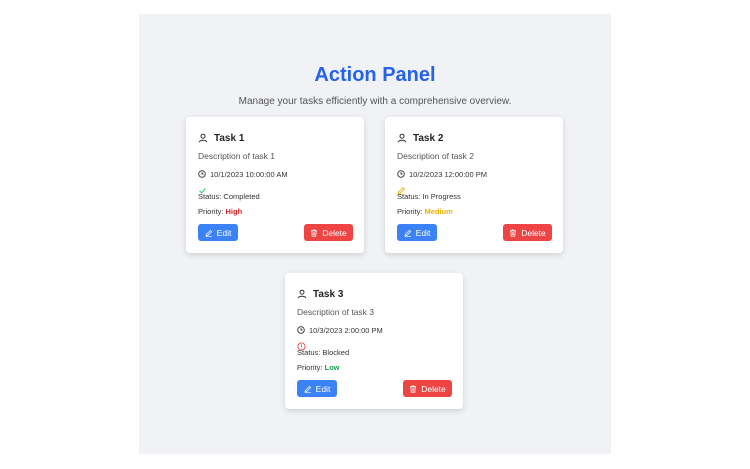 This screenshot has width=750, height=469. What do you see at coordinates (237, 156) in the screenshot?
I see `task-description: Description of task 1` at bounding box center [237, 156].